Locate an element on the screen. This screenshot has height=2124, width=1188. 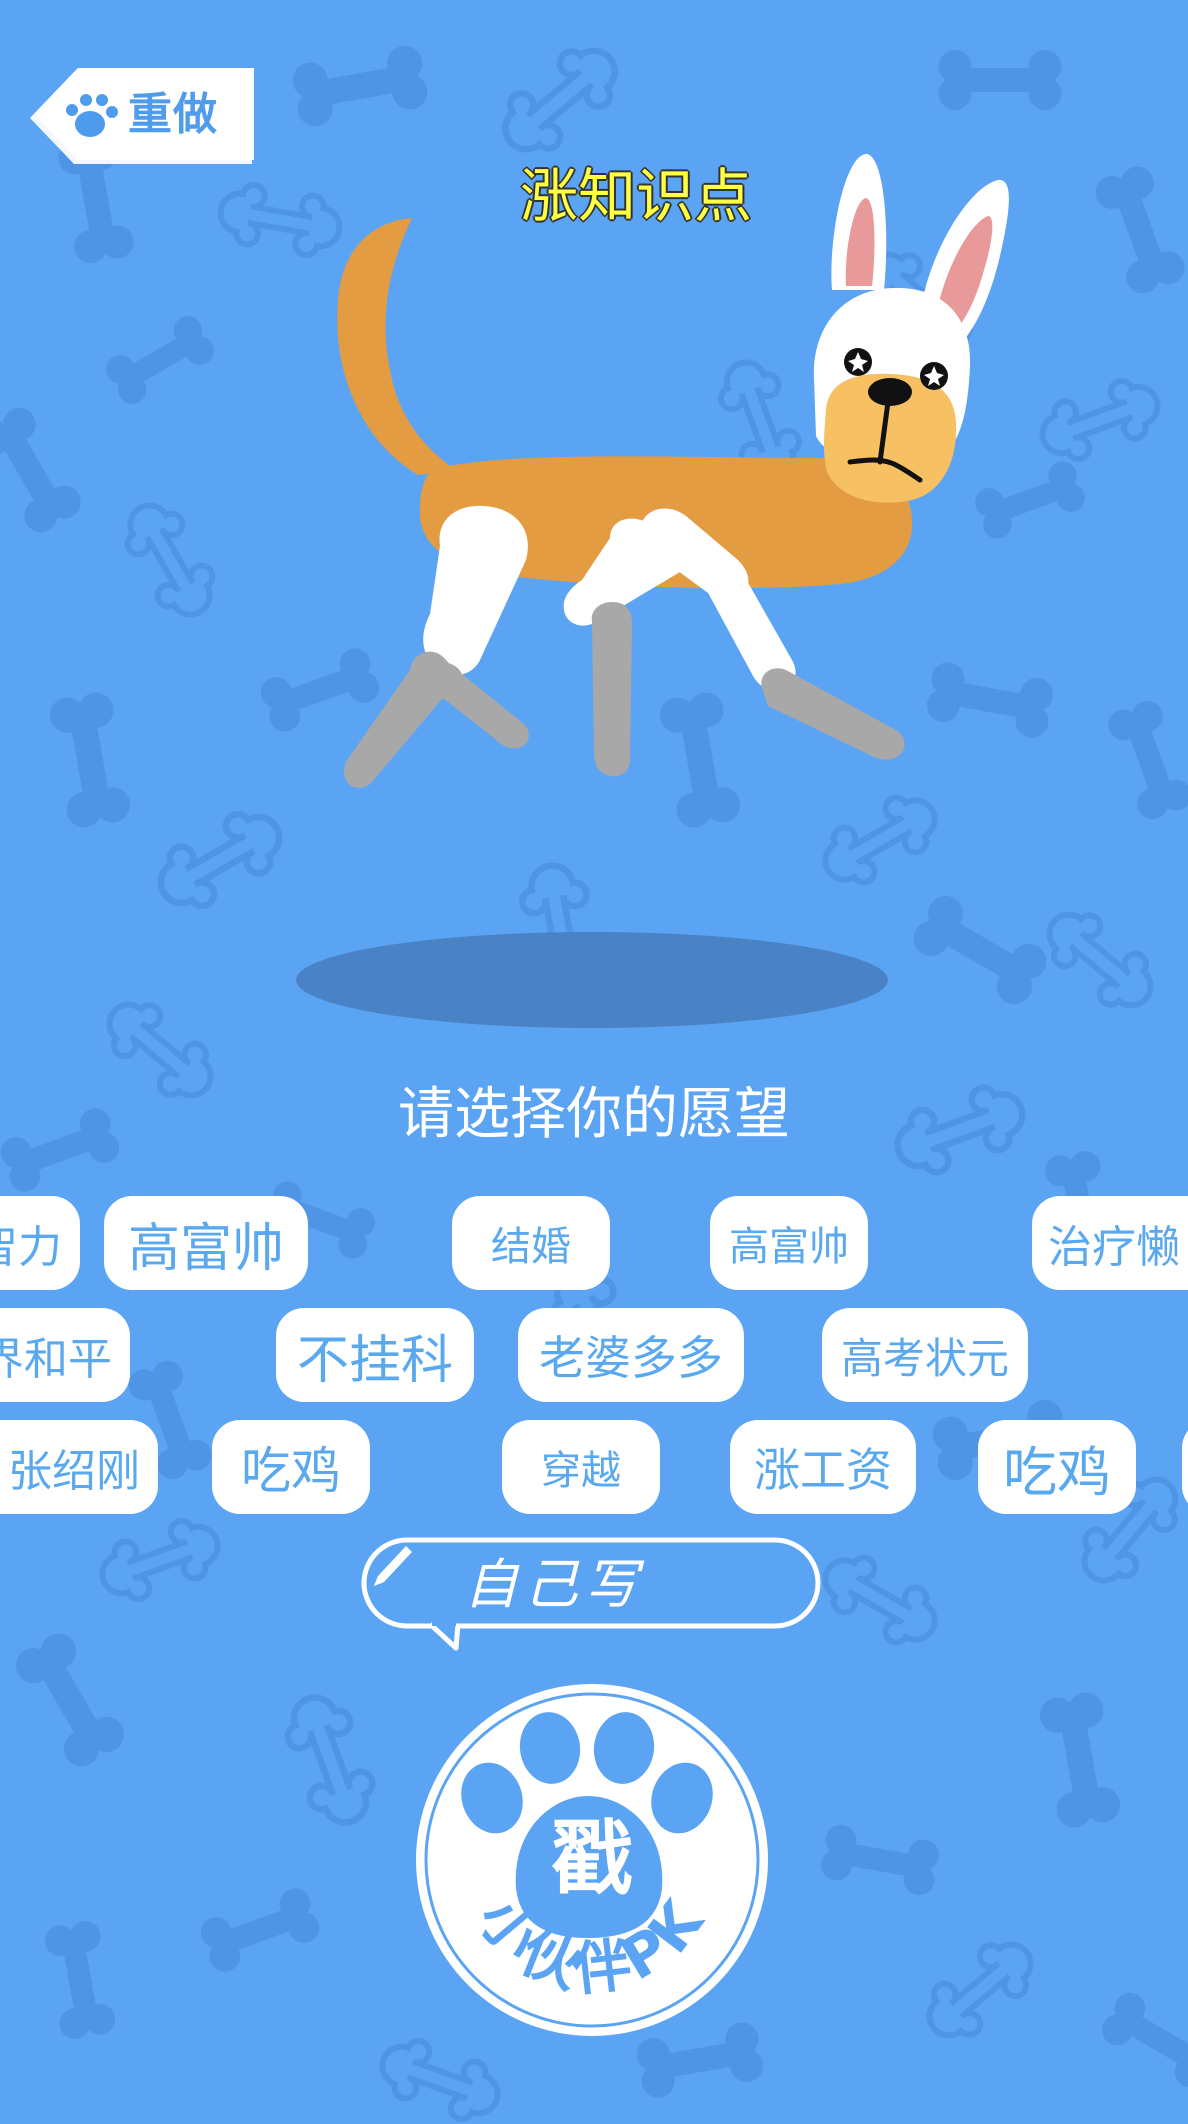
wish-chip-label: 穿越 is located at coordinates (581, 1471).